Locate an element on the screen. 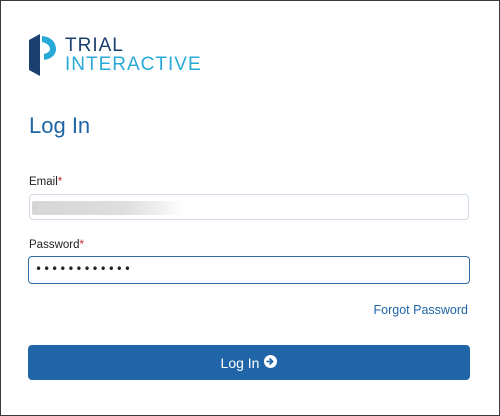  email-label: Email is located at coordinates (43, 182).